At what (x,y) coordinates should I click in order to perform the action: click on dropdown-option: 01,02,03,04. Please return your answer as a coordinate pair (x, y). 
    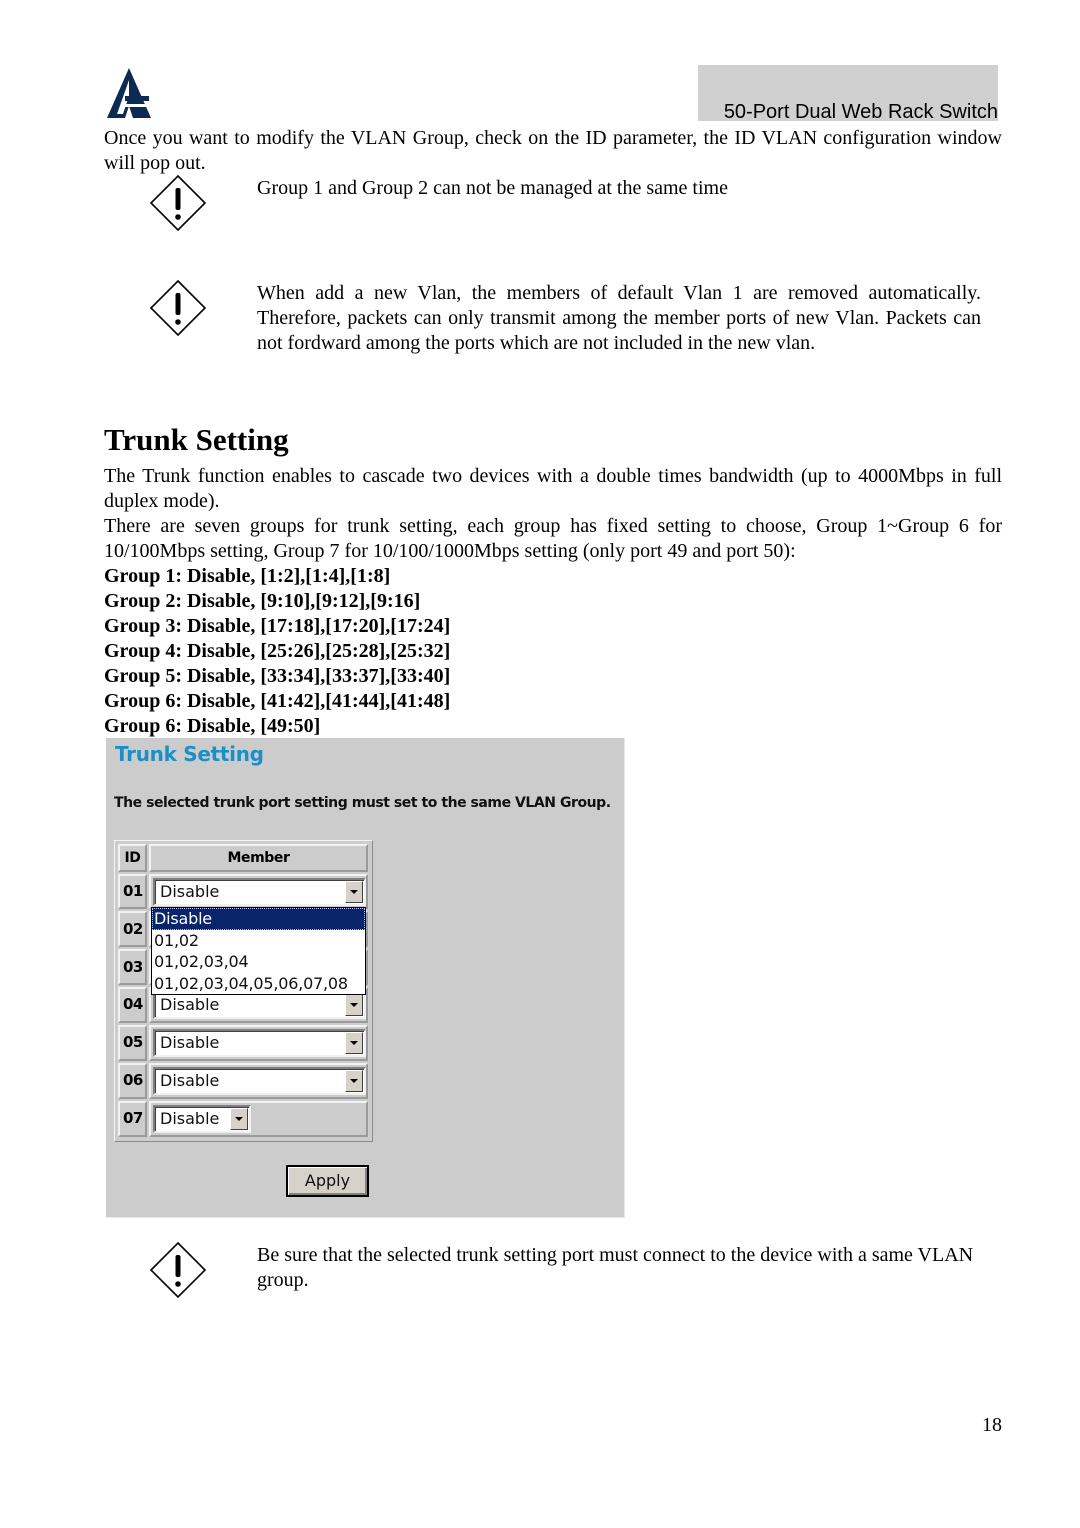
    Looking at the image, I should click on (258, 962).